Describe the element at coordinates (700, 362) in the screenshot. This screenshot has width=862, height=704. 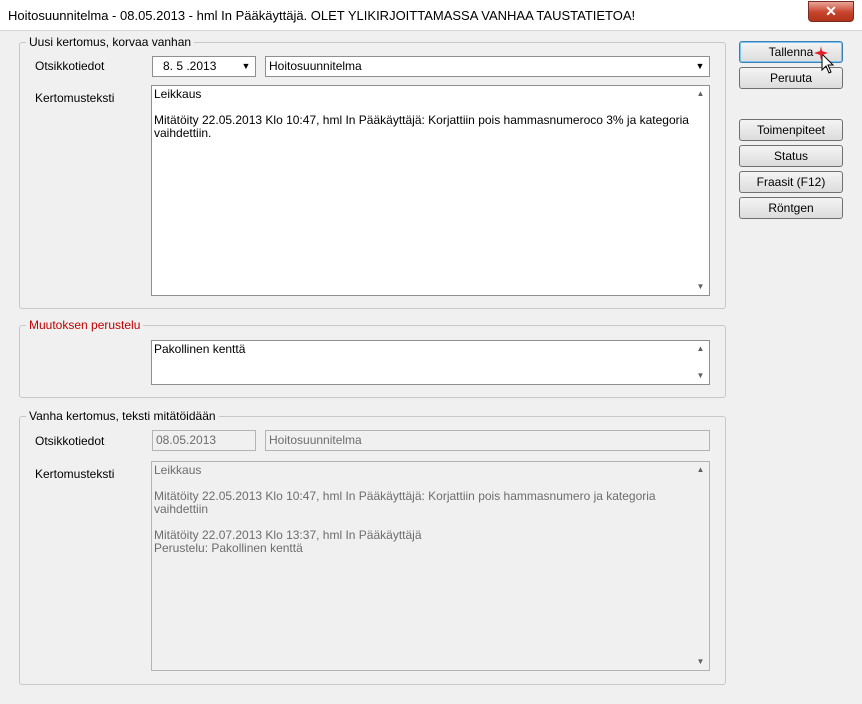
I see `reason-scrollbar: ▲ ▼` at that location.